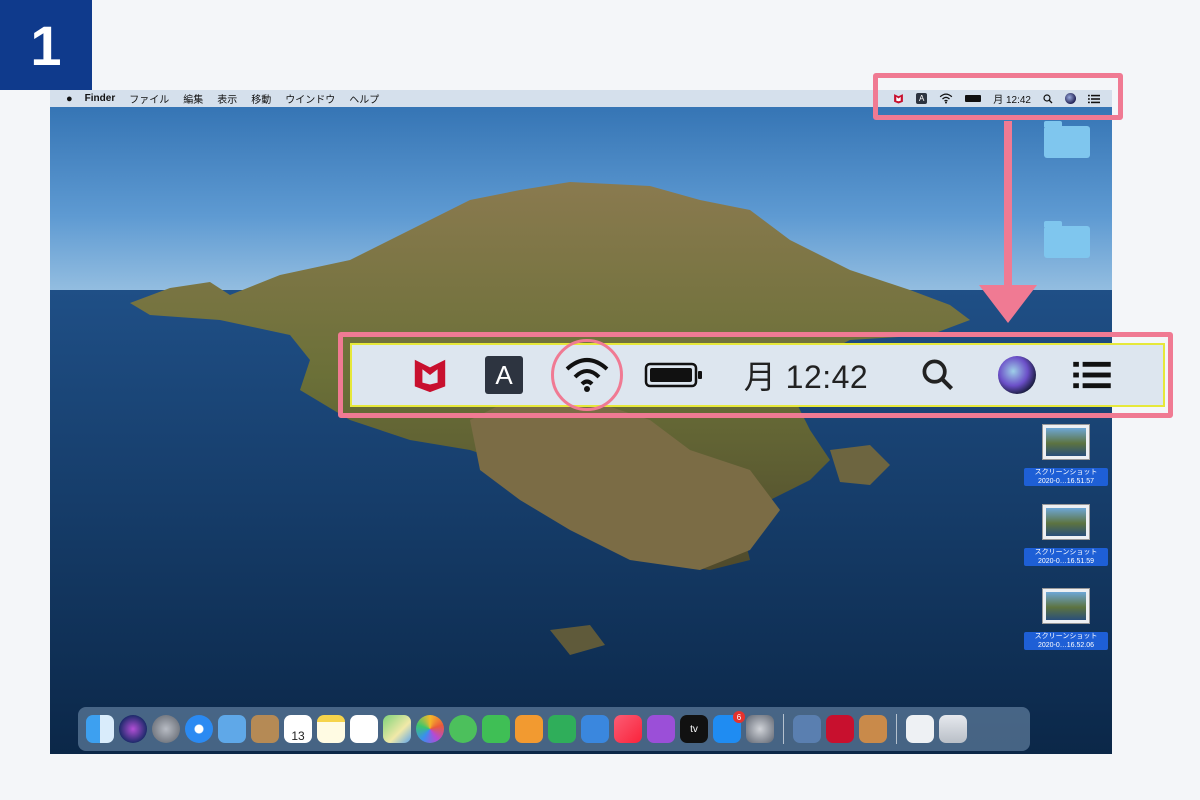 The height and width of the screenshot is (800, 1200). What do you see at coordinates (199, 729) in the screenshot?
I see `safari-icon` at bounding box center [199, 729].